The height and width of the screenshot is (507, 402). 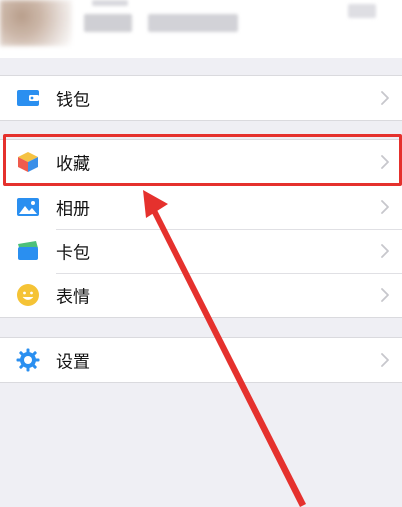 I want to click on menu-item-stickers: 表情, so click(x=201, y=295).